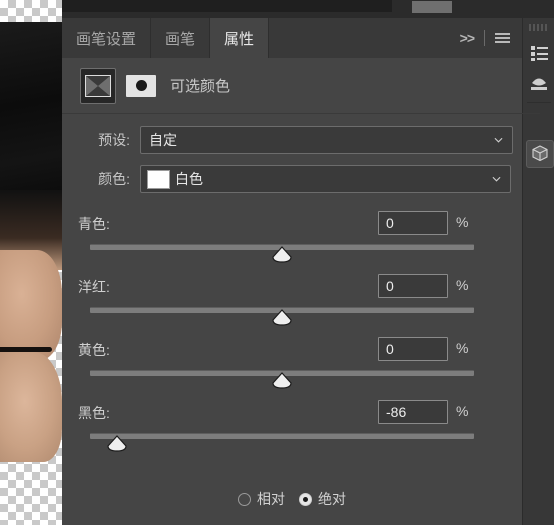  What do you see at coordinates (326, 140) in the screenshot?
I see `preset-dropdown: 自定` at bounding box center [326, 140].